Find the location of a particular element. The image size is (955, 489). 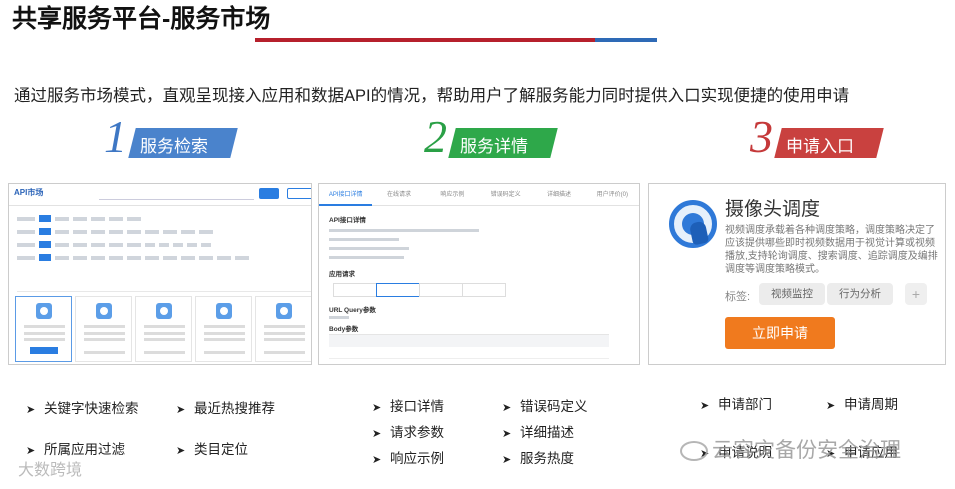

api-params-table is located at coordinates (469, 348).